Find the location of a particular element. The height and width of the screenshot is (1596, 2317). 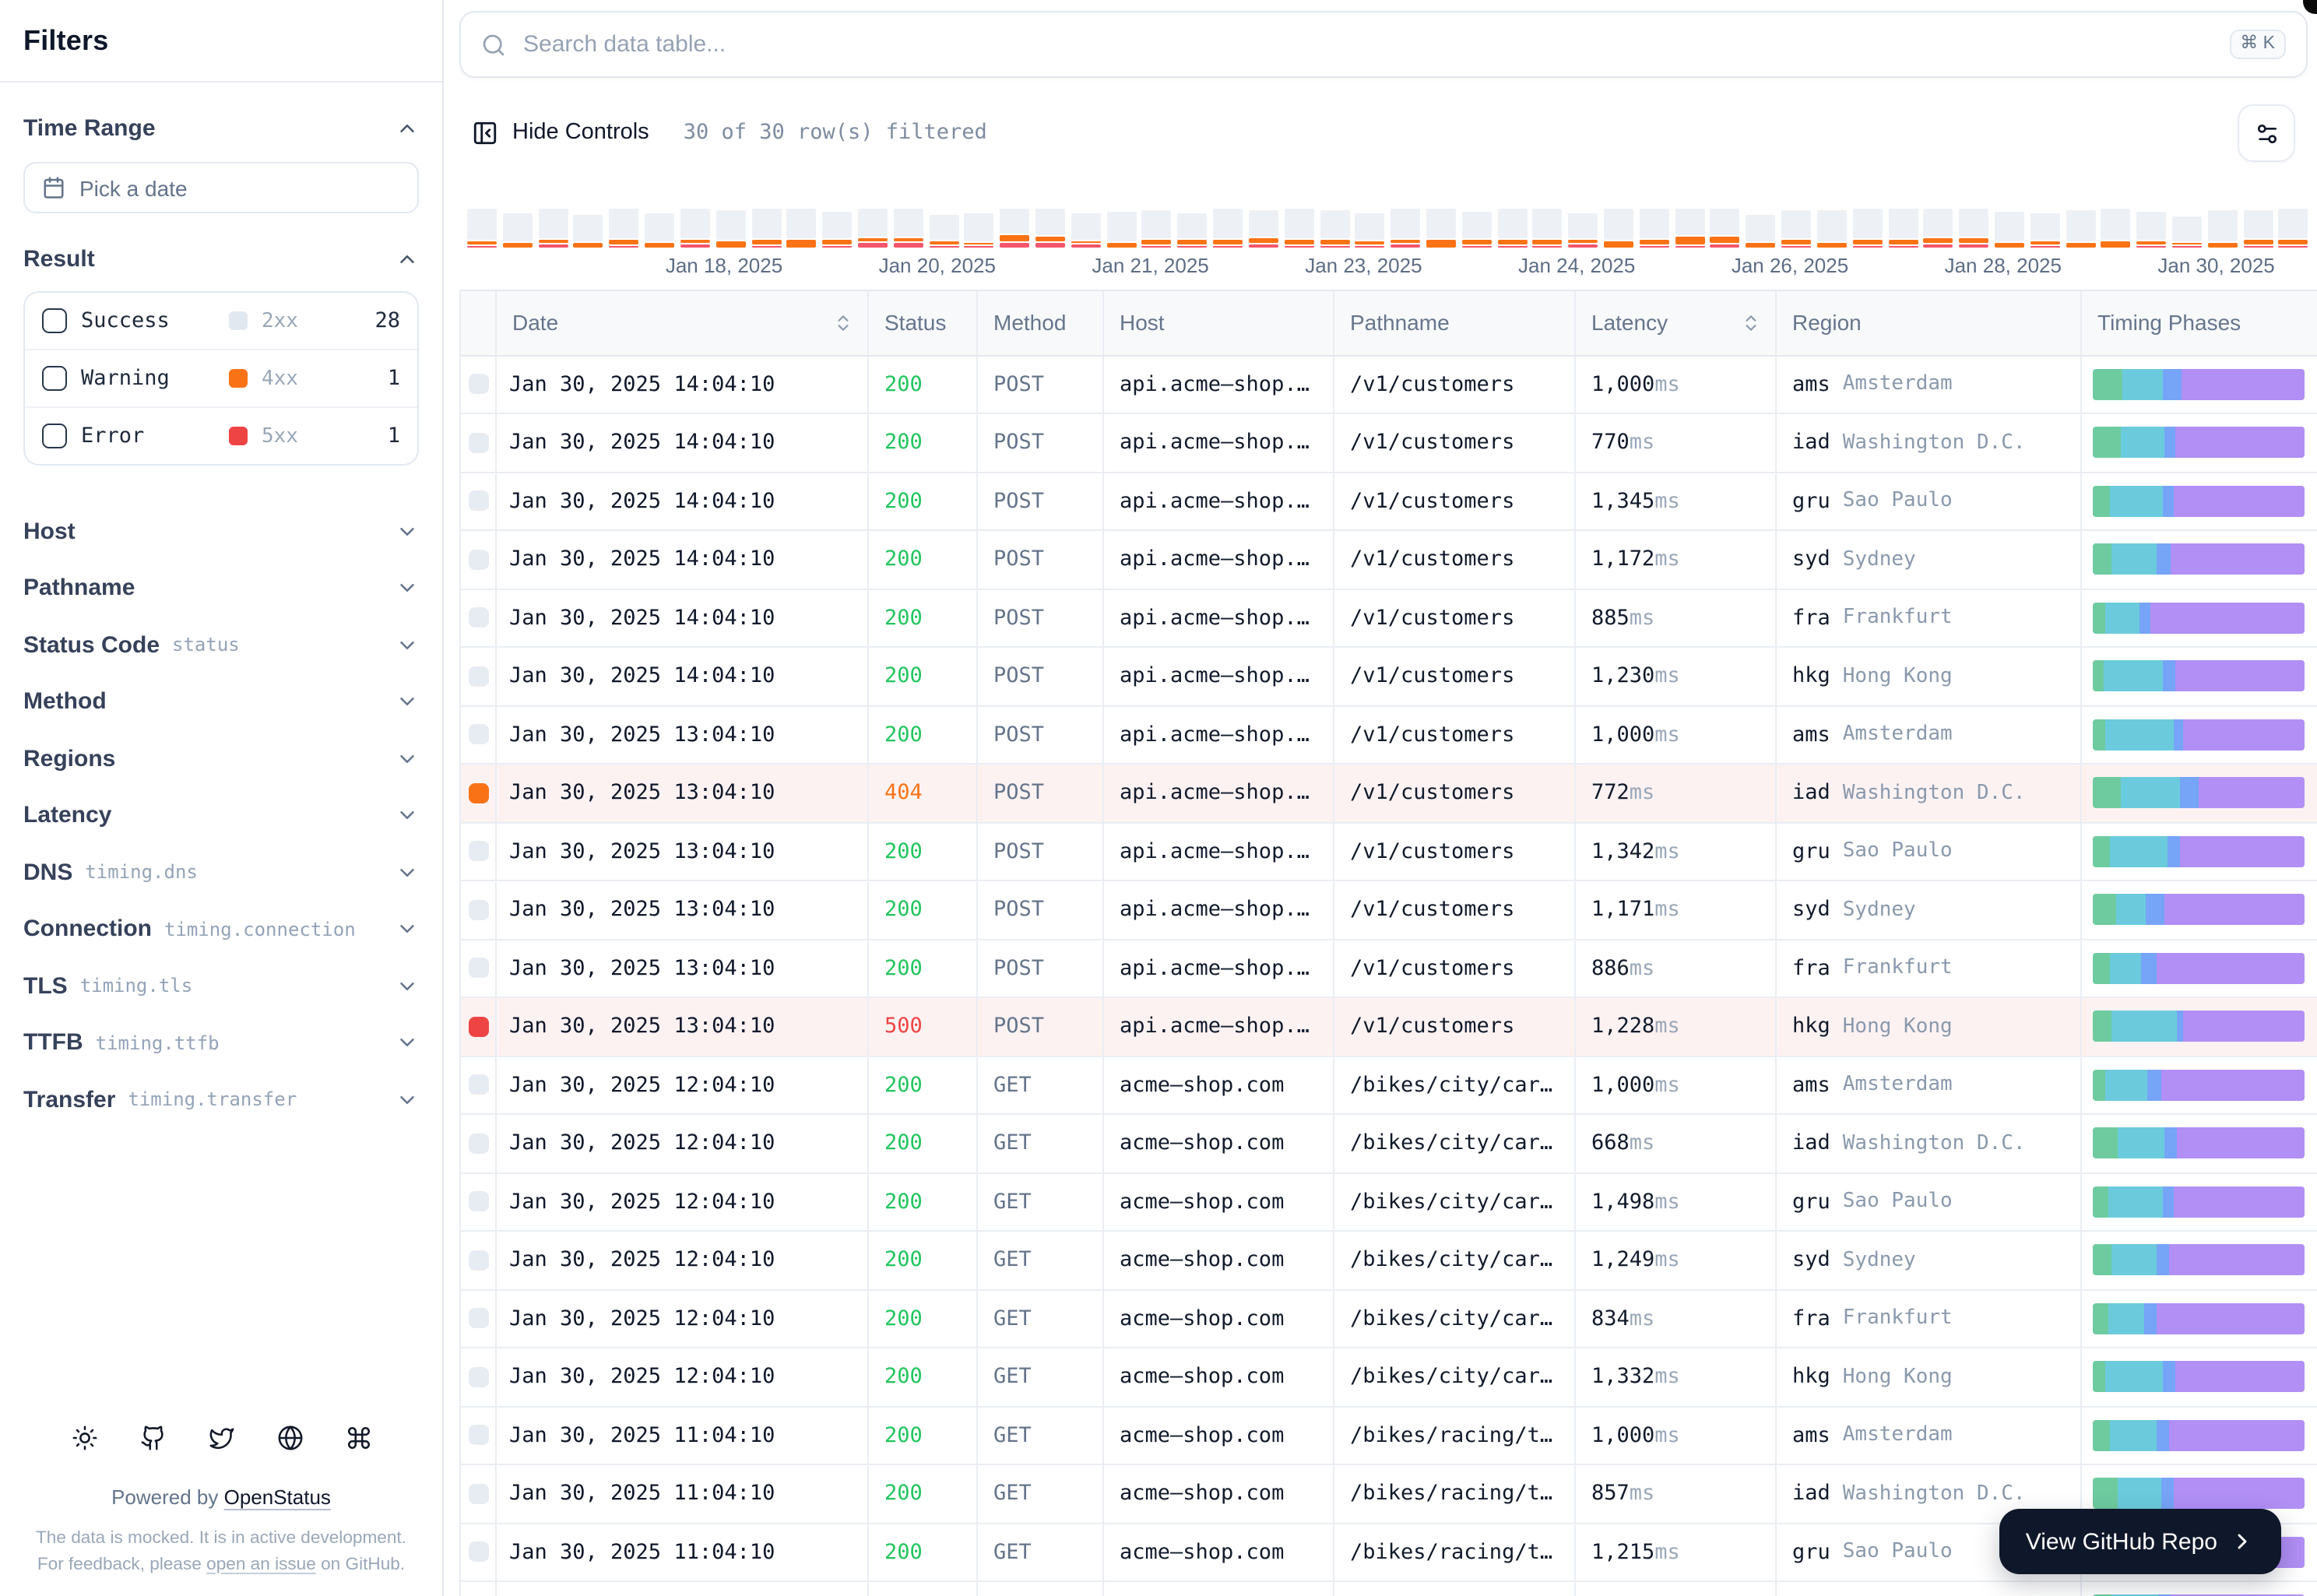

search-input is located at coordinates (1375, 44).